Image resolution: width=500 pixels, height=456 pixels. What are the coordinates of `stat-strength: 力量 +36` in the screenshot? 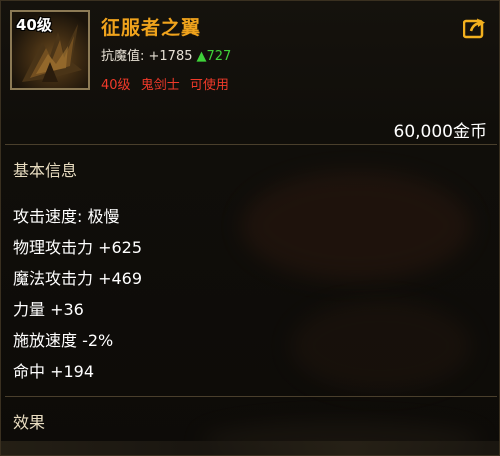 It's located at (48, 309).